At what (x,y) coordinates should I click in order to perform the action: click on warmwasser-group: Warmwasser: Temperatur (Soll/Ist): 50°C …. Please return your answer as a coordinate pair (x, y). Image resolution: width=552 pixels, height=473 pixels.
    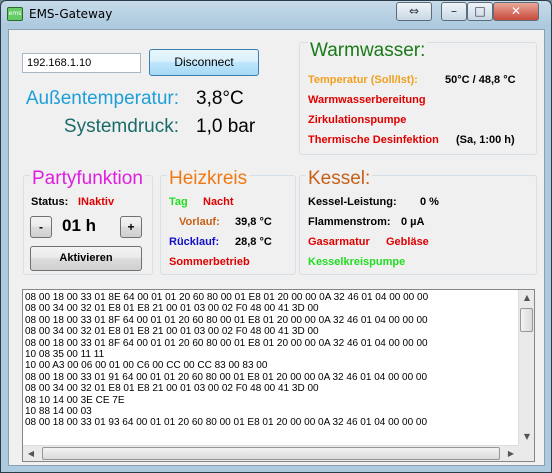
    Looking at the image, I should click on (418, 97).